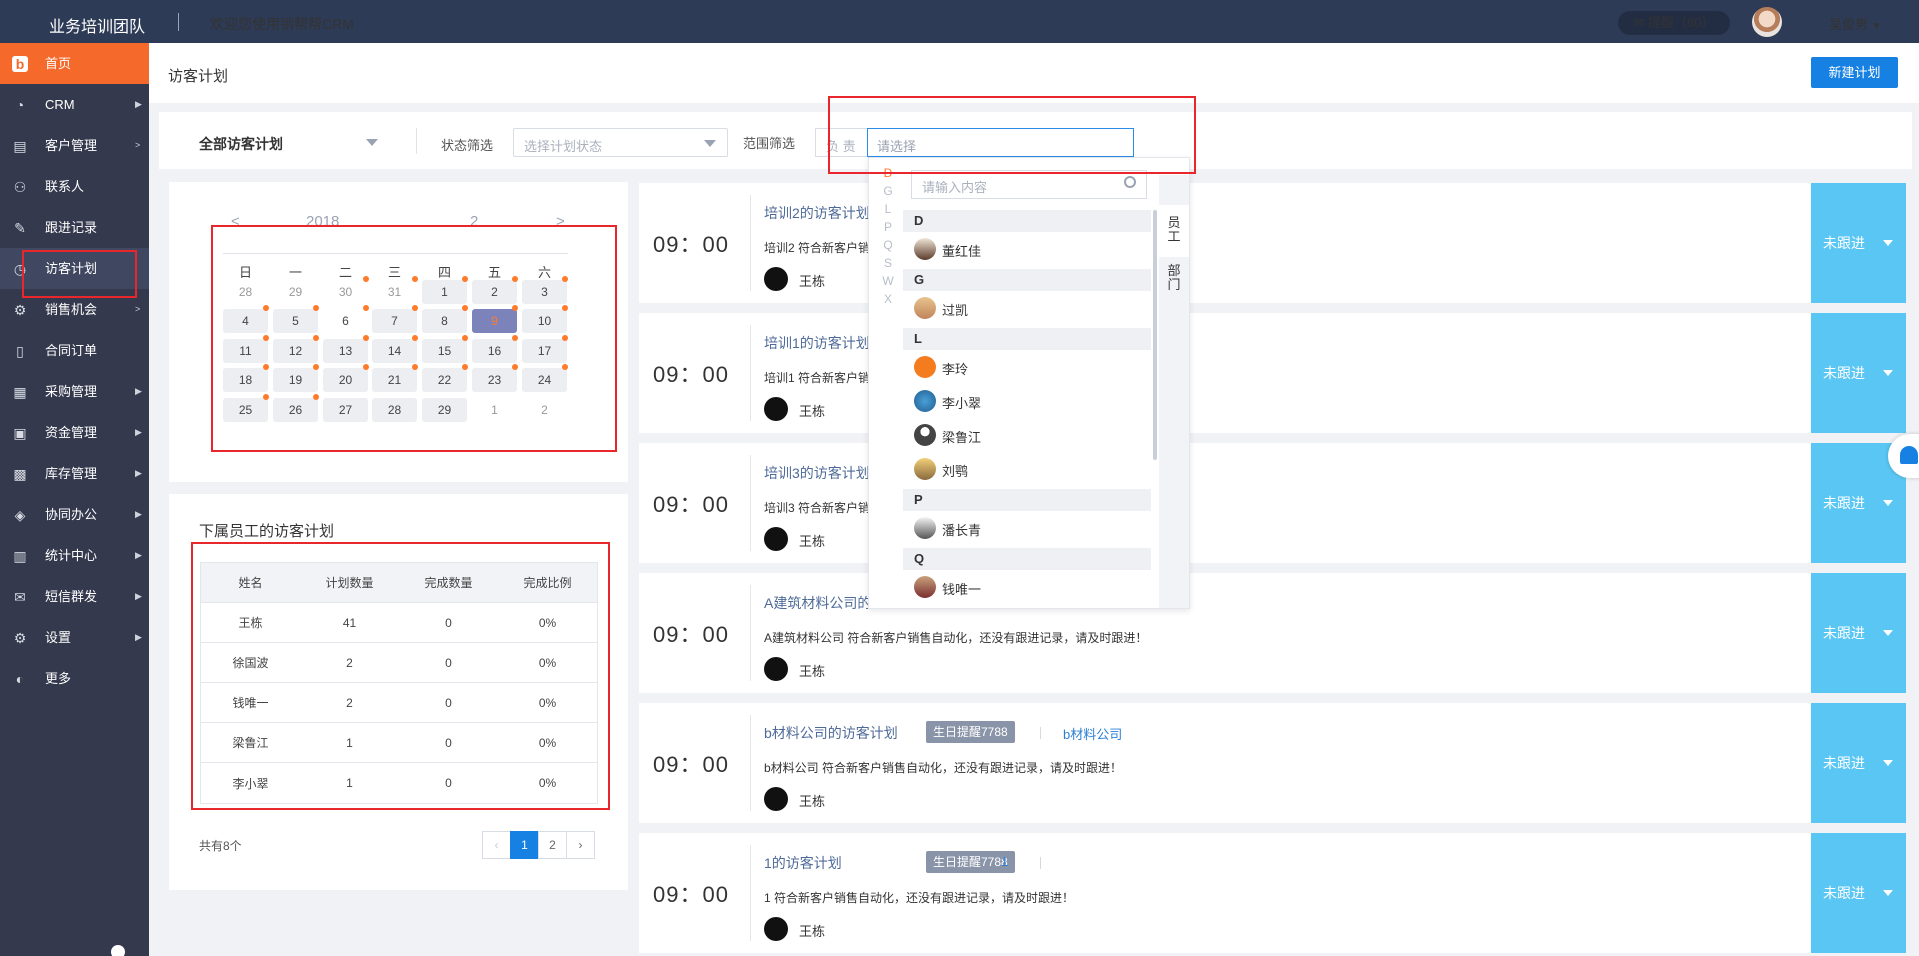 This screenshot has width=1919, height=956. What do you see at coordinates (888, 229) in the screenshot?
I see `alphabet-letter: P` at bounding box center [888, 229].